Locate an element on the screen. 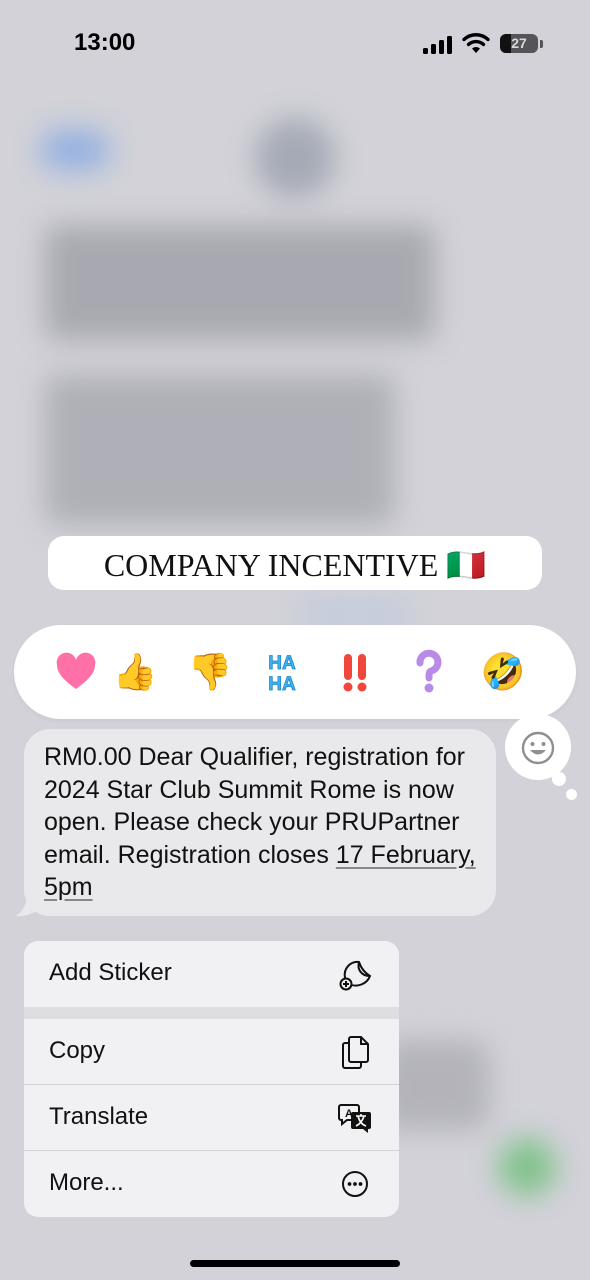 The height and width of the screenshot is (1280, 590). exclamation-reaction-icon is located at coordinates (354, 672).